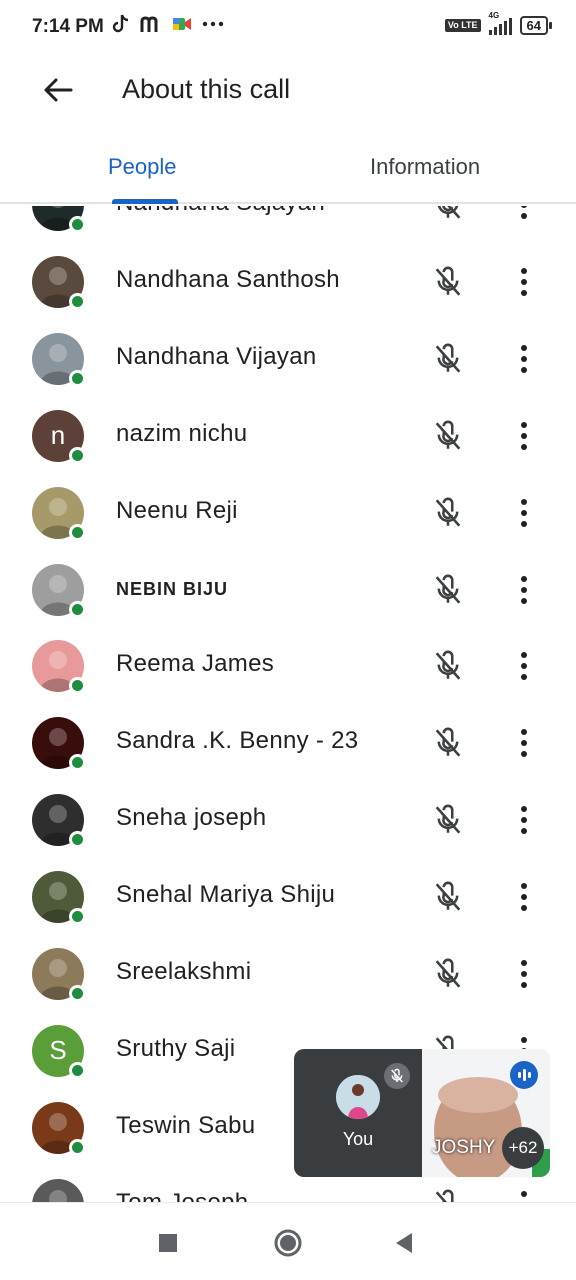 The height and width of the screenshot is (1280, 576). I want to click on participant-row: Neenu Reji, so click(288, 513).